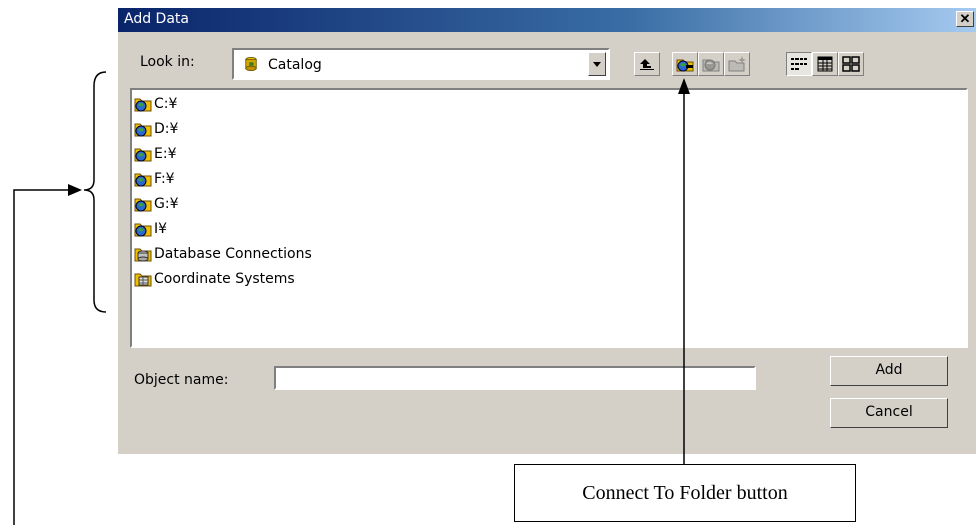  What do you see at coordinates (684, 86) in the screenshot?
I see `arrowhead-connect` at bounding box center [684, 86].